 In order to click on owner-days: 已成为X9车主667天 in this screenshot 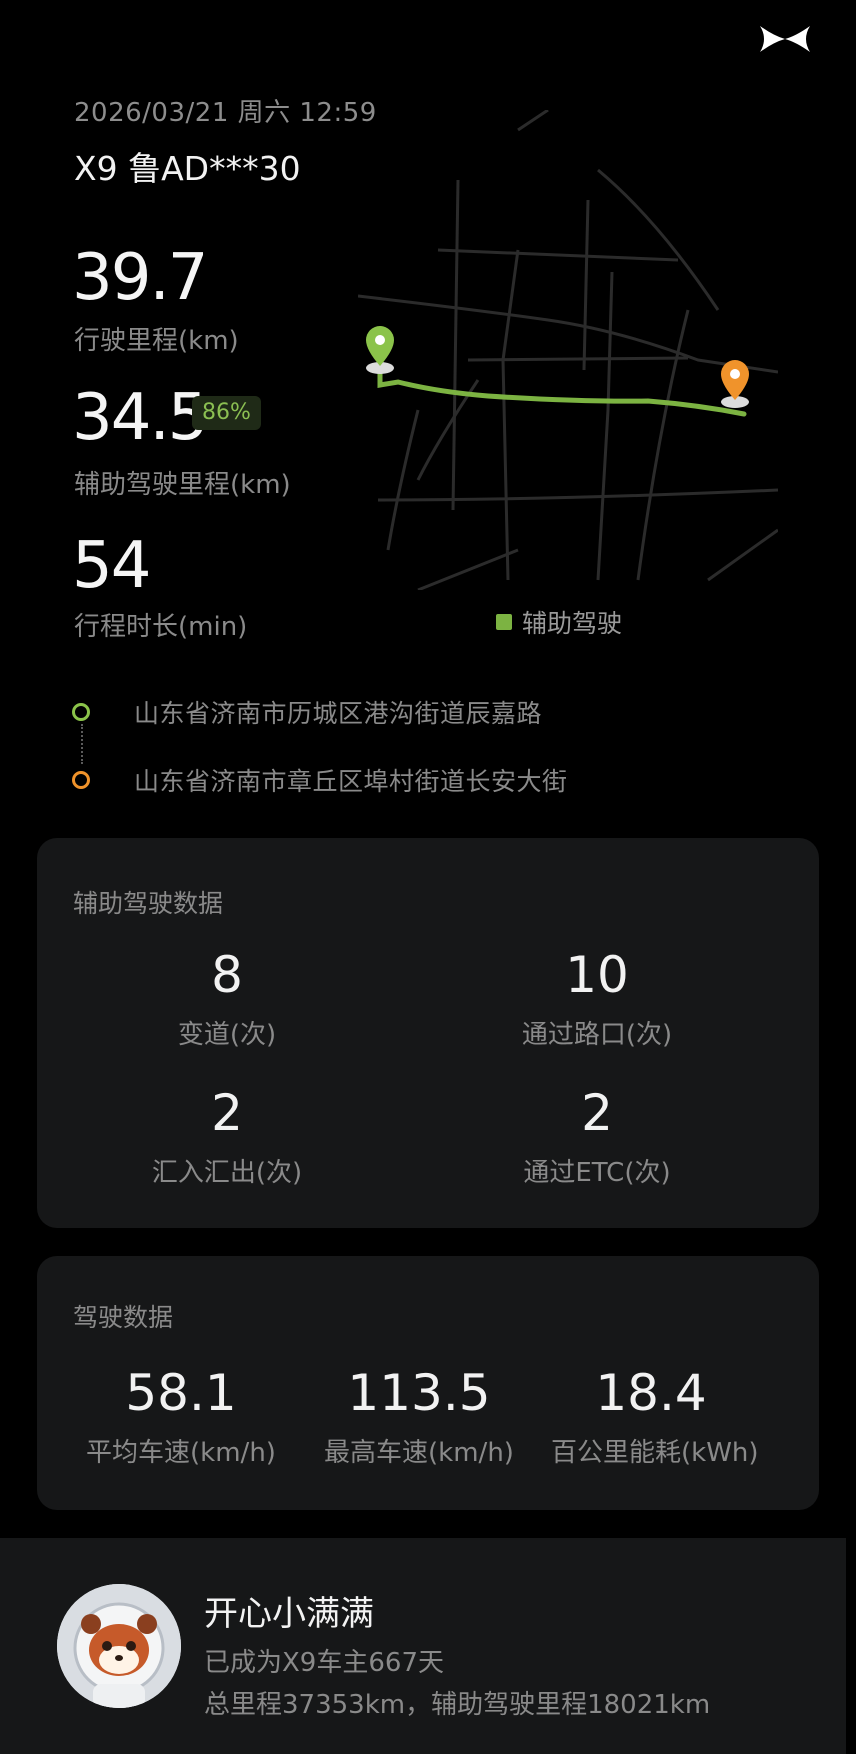, I will do `click(324, 1663)`.